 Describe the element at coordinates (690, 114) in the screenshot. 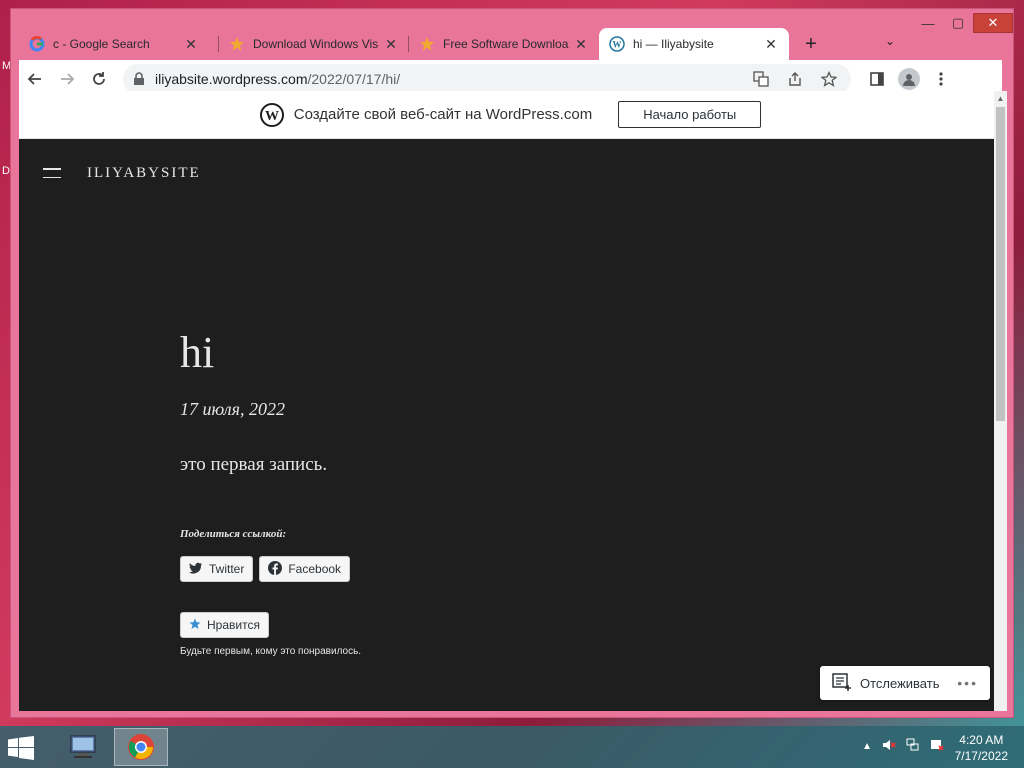

I see `get-started-button: Начало работы` at that location.